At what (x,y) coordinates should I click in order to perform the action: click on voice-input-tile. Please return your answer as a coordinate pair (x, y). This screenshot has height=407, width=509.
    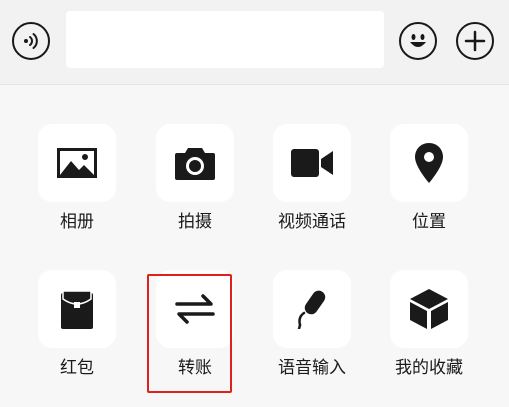
    Looking at the image, I should click on (312, 309).